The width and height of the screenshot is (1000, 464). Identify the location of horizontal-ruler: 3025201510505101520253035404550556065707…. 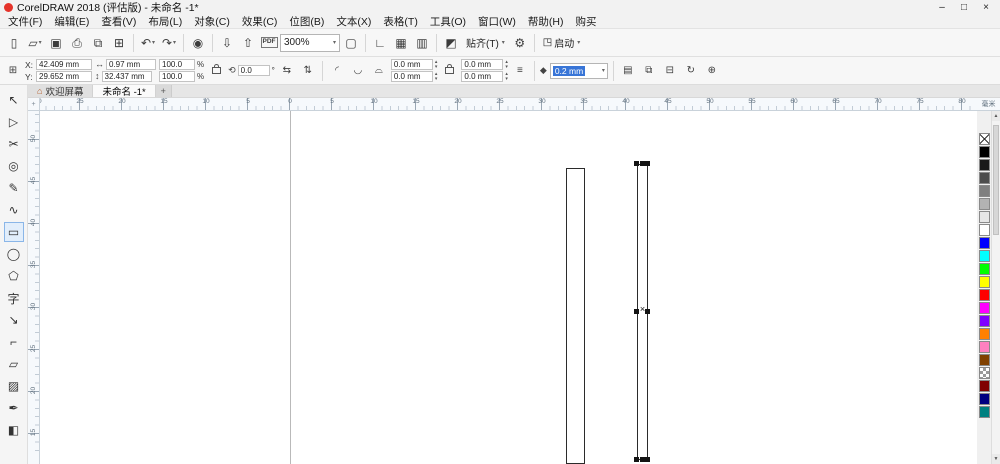
(508, 104).